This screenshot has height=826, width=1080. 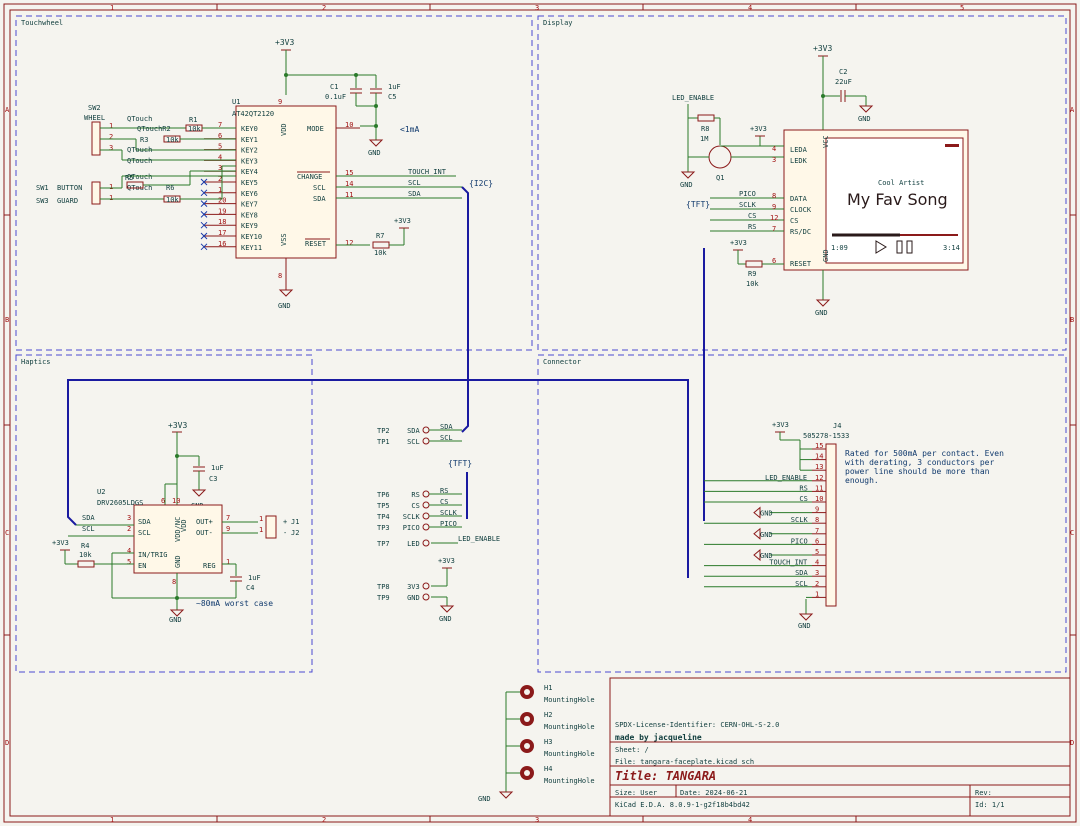 What do you see at coordinates (817, 594) in the screenshot?
I see `j4-pin-num-14: 1` at bounding box center [817, 594].